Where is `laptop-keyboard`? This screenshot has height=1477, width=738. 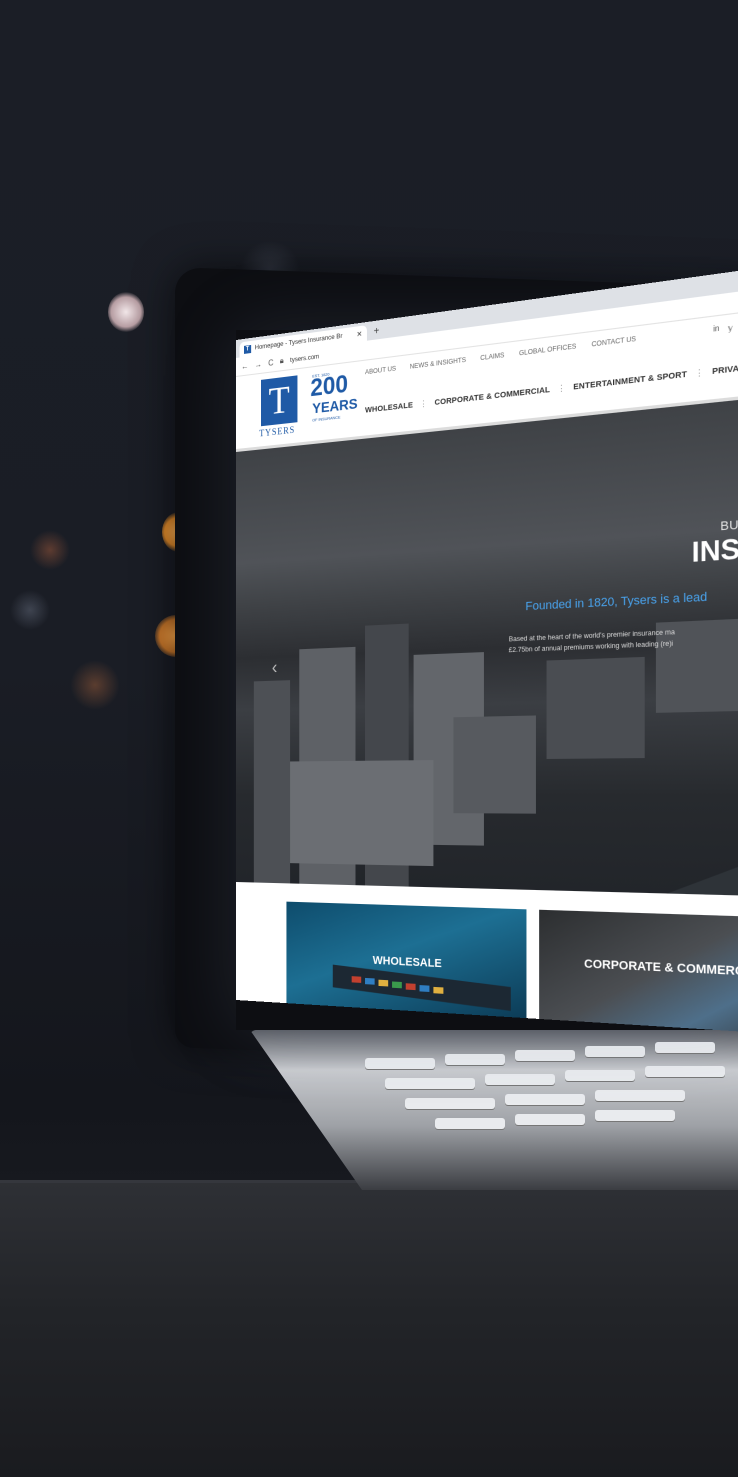 laptop-keyboard is located at coordinates (546, 1085).